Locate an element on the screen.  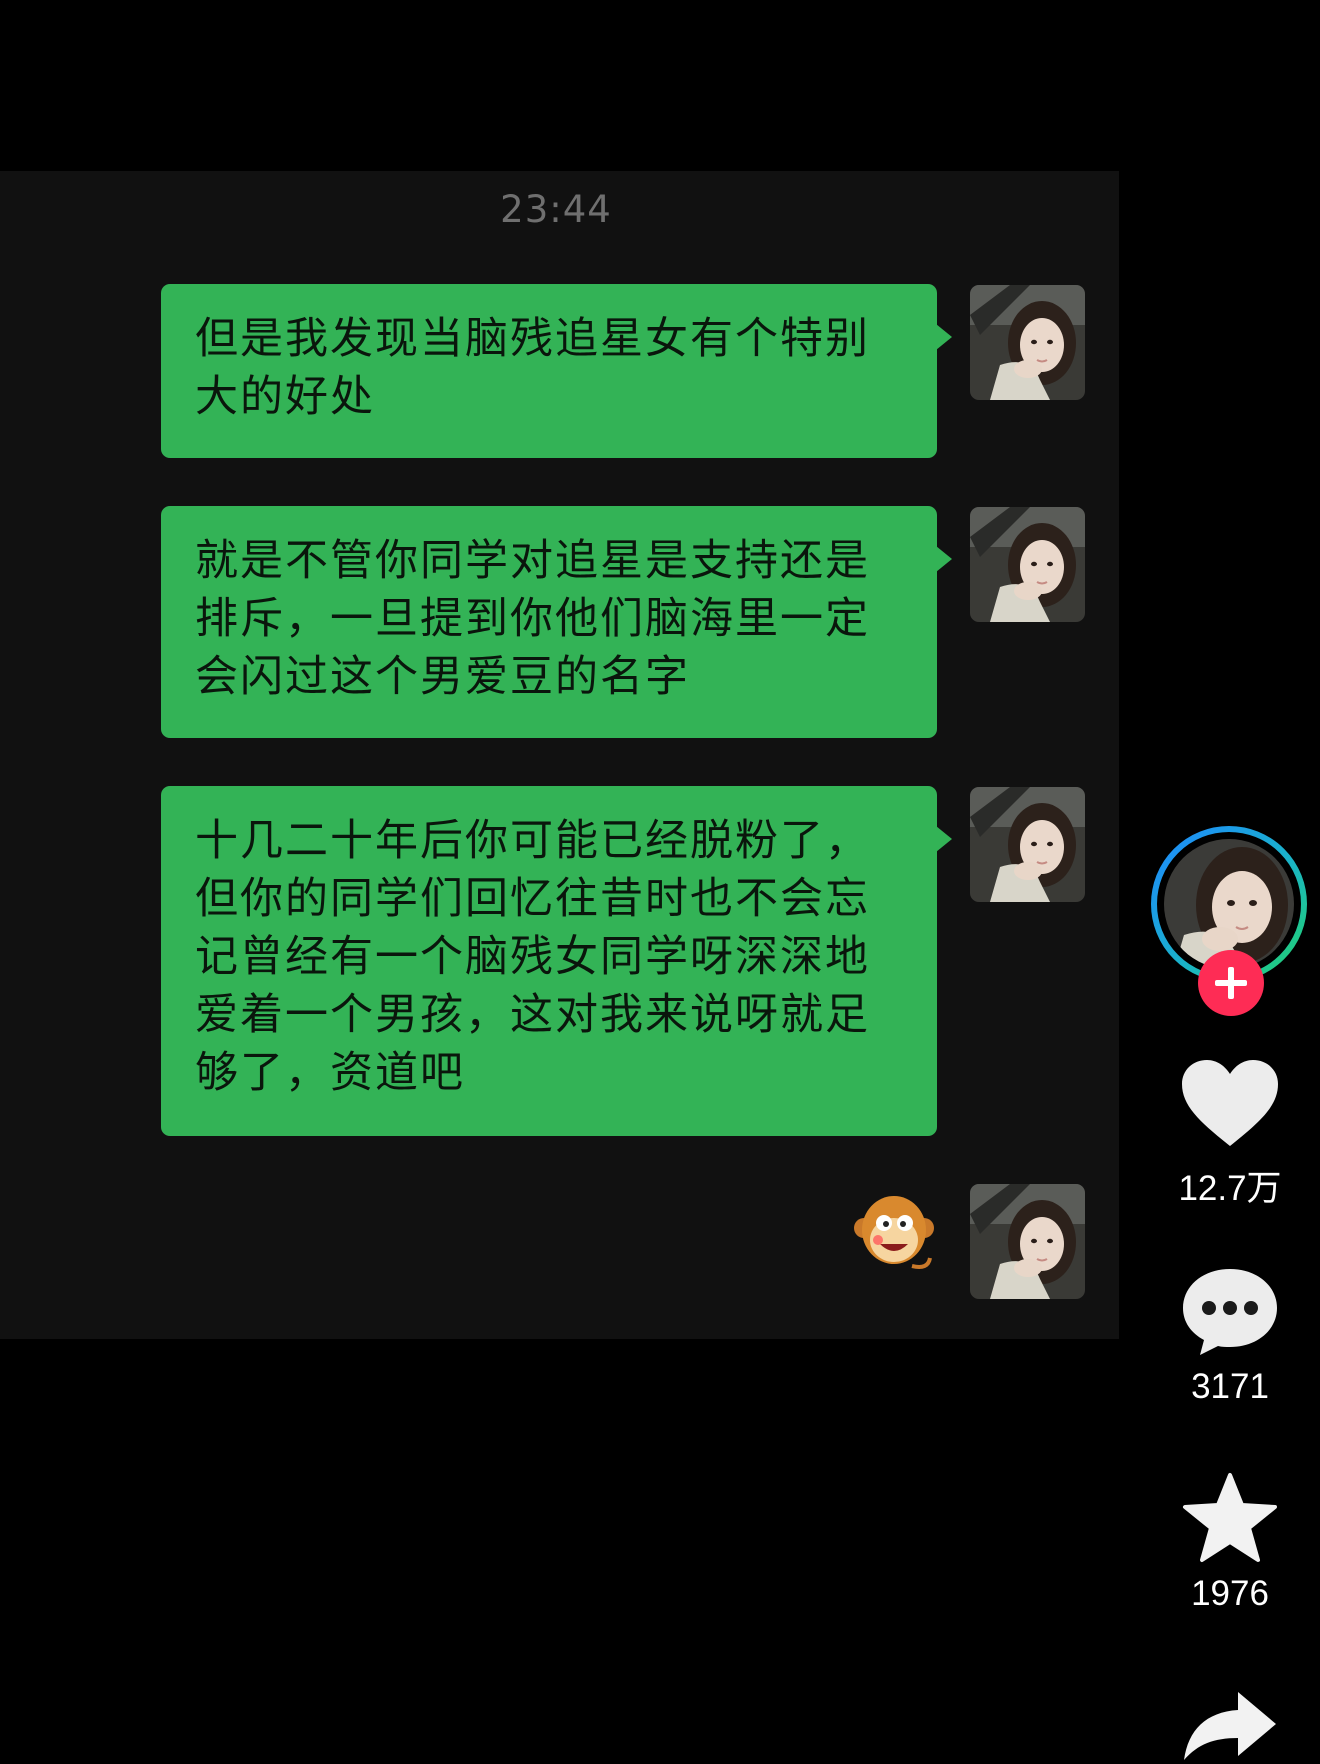
favorite-button: 1976 is located at coordinates (1230, 1543).